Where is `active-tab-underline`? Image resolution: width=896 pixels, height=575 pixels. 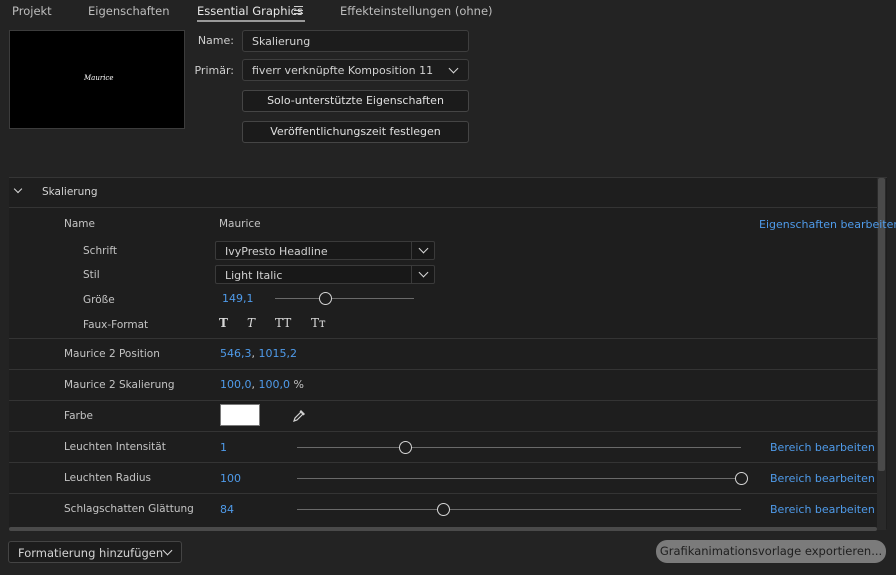 active-tab-underline is located at coordinates (251, 21).